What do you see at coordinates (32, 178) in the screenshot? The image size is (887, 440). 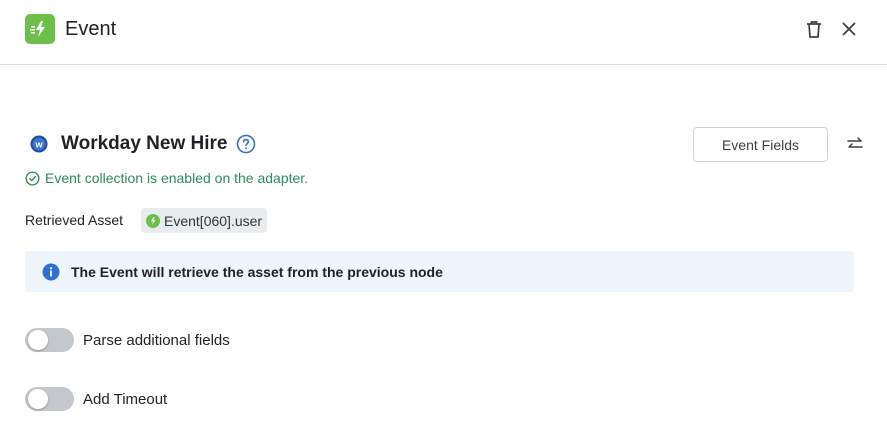 I see `check-circle-icon` at bounding box center [32, 178].